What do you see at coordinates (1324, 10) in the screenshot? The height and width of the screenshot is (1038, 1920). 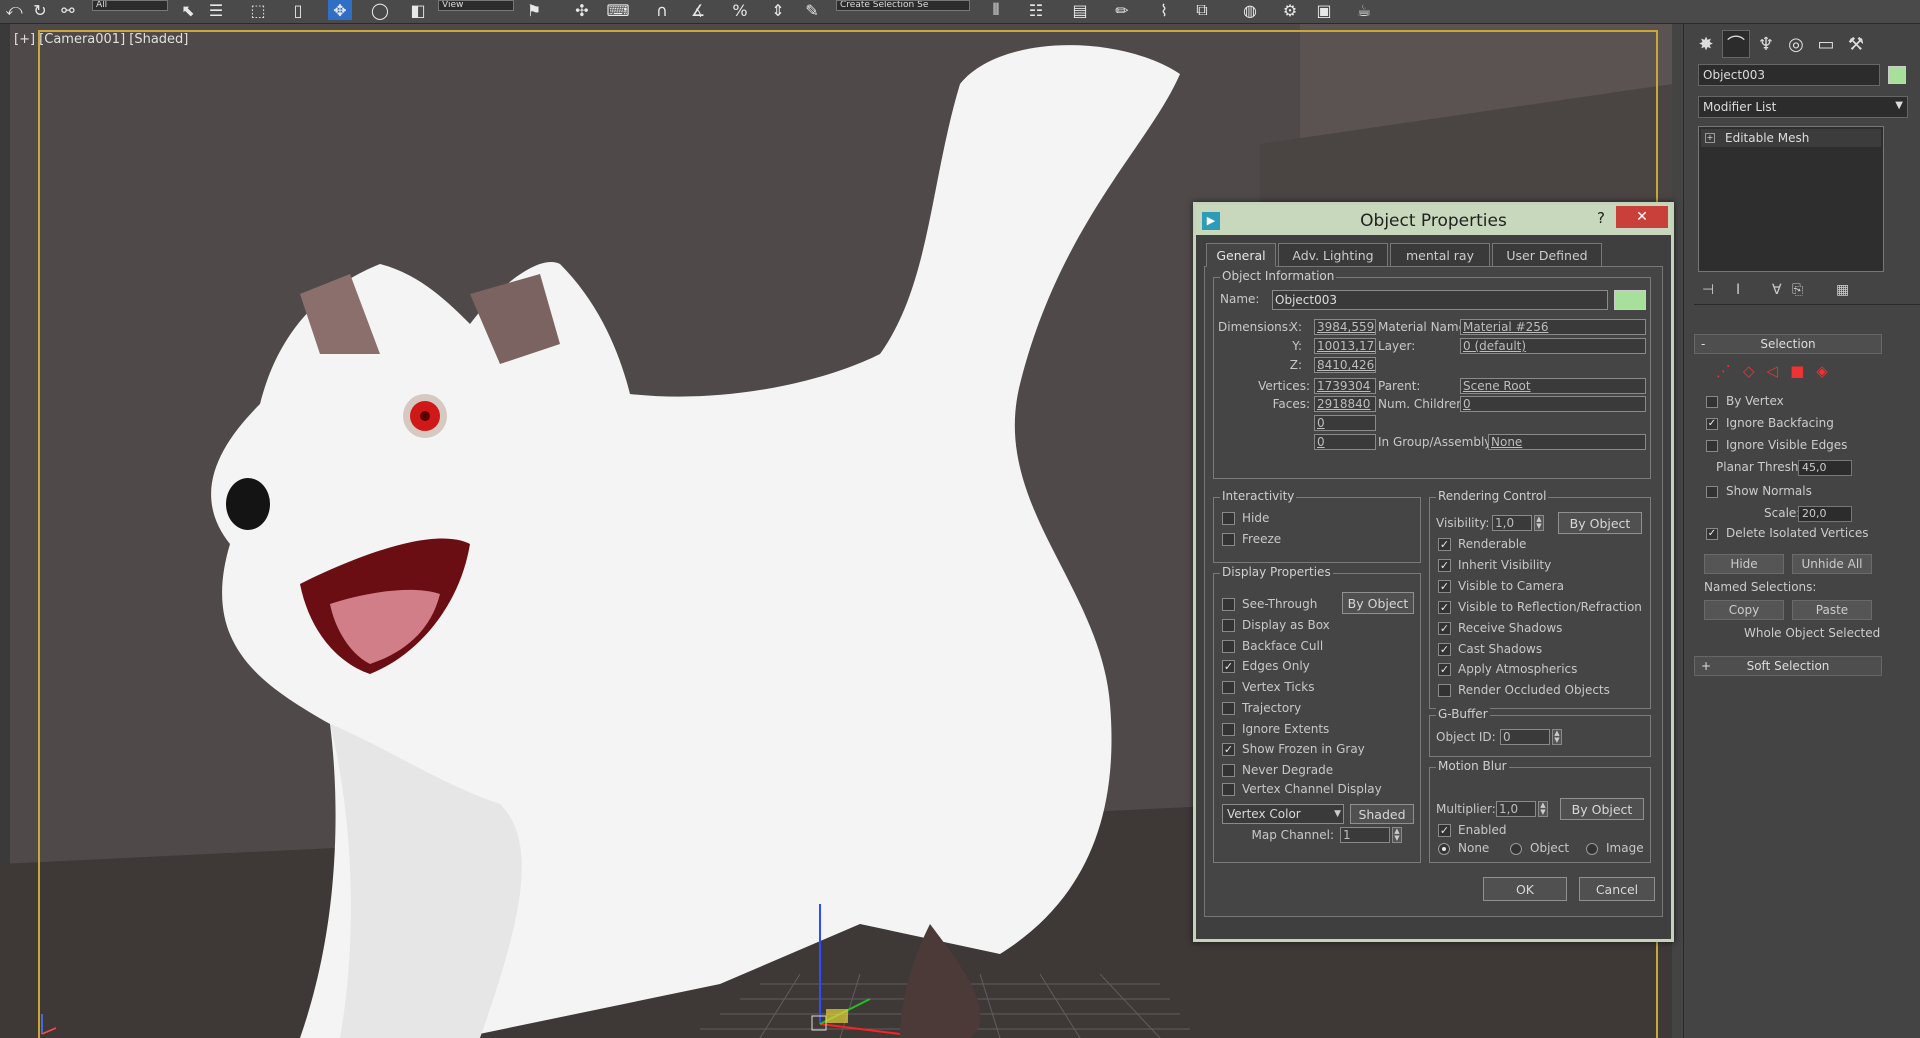 I see `rendered-frame-icon: ▣` at bounding box center [1324, 10].